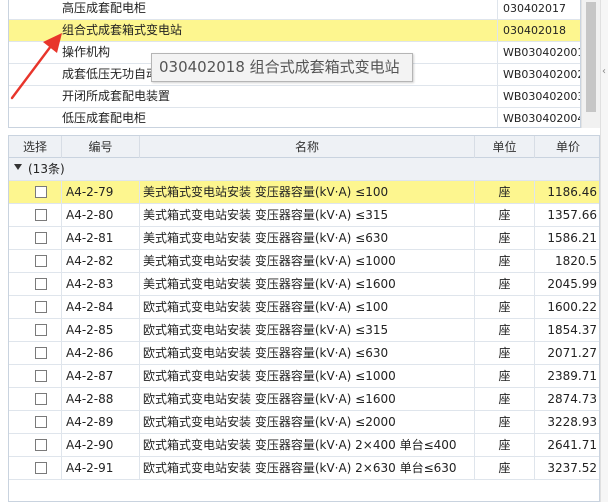 This screenshot has width=608, height=502. What do you see at coordinates (541, 96) in the screenshot?
I see `list-item-code: WB030402003` at bounding box center [541, 96].